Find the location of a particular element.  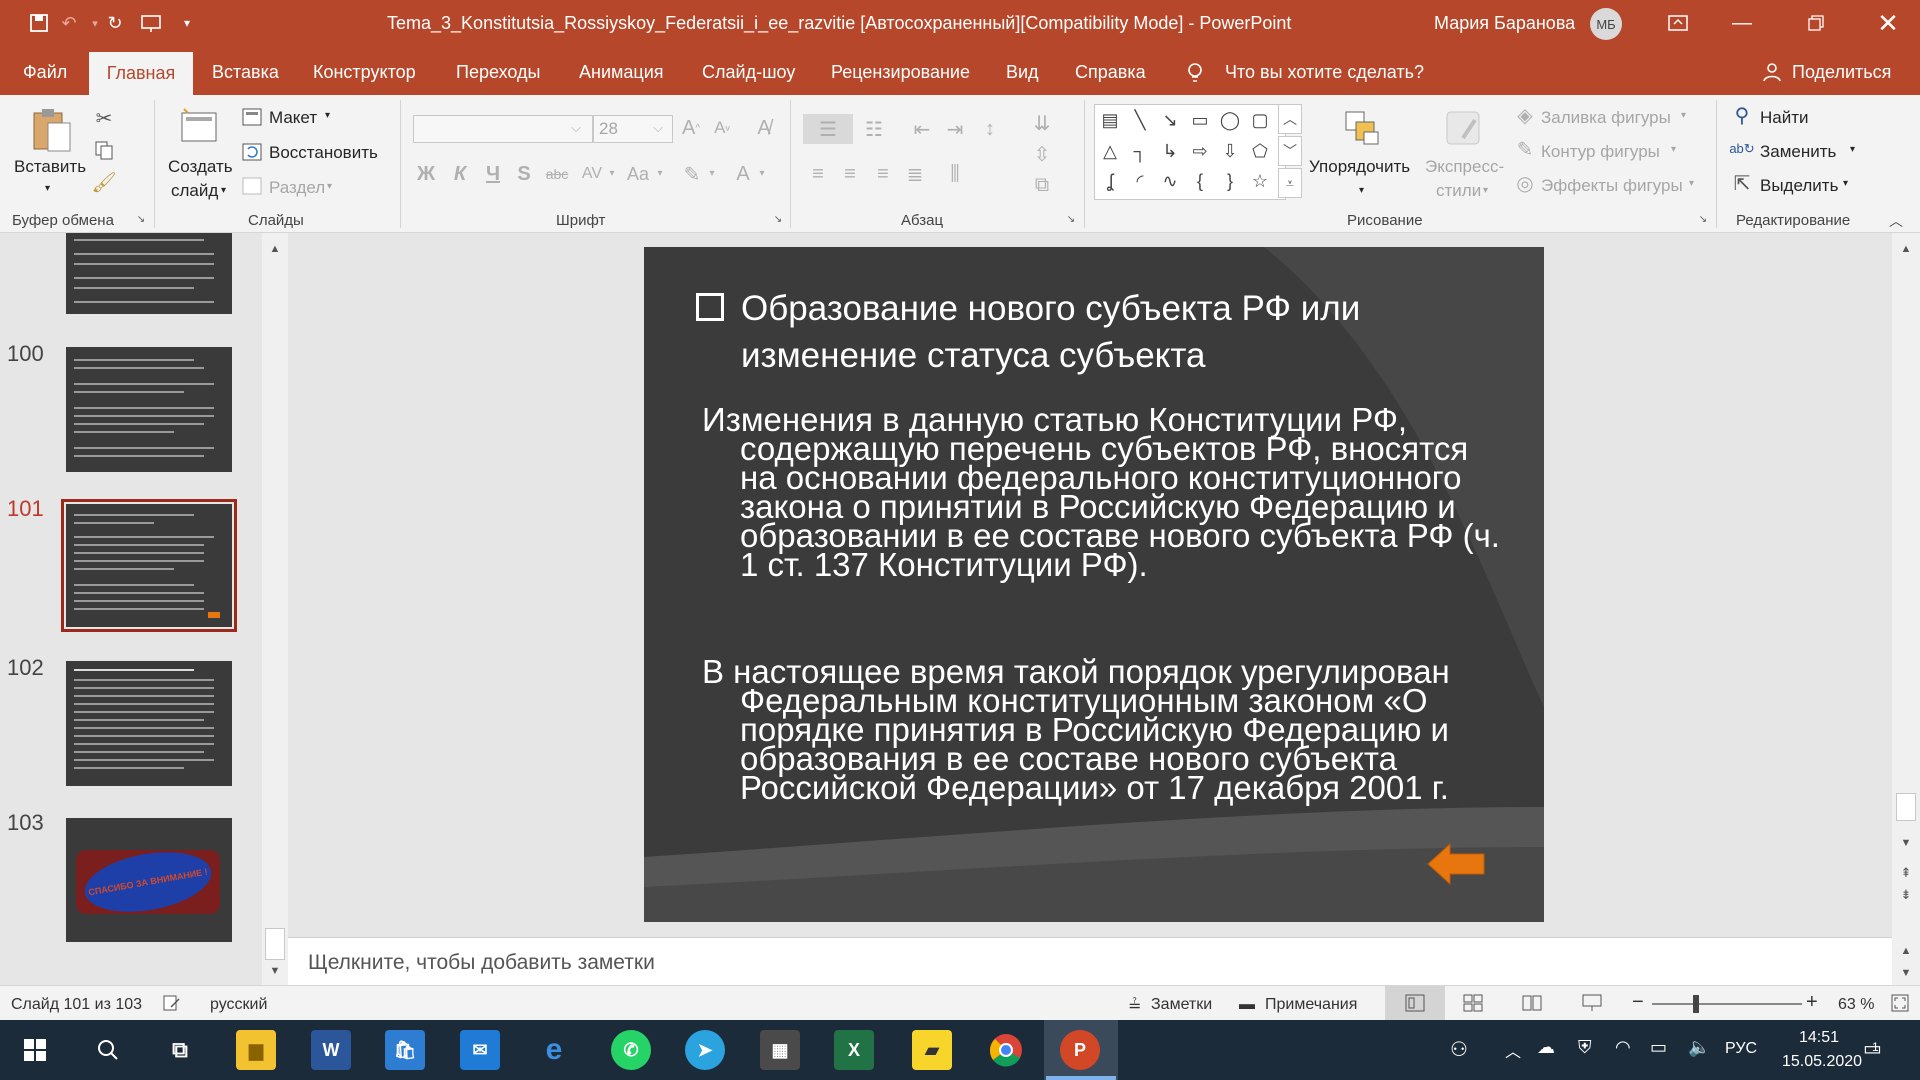

align-text-icon: ⇳ is located at coordinates (1042, 154).